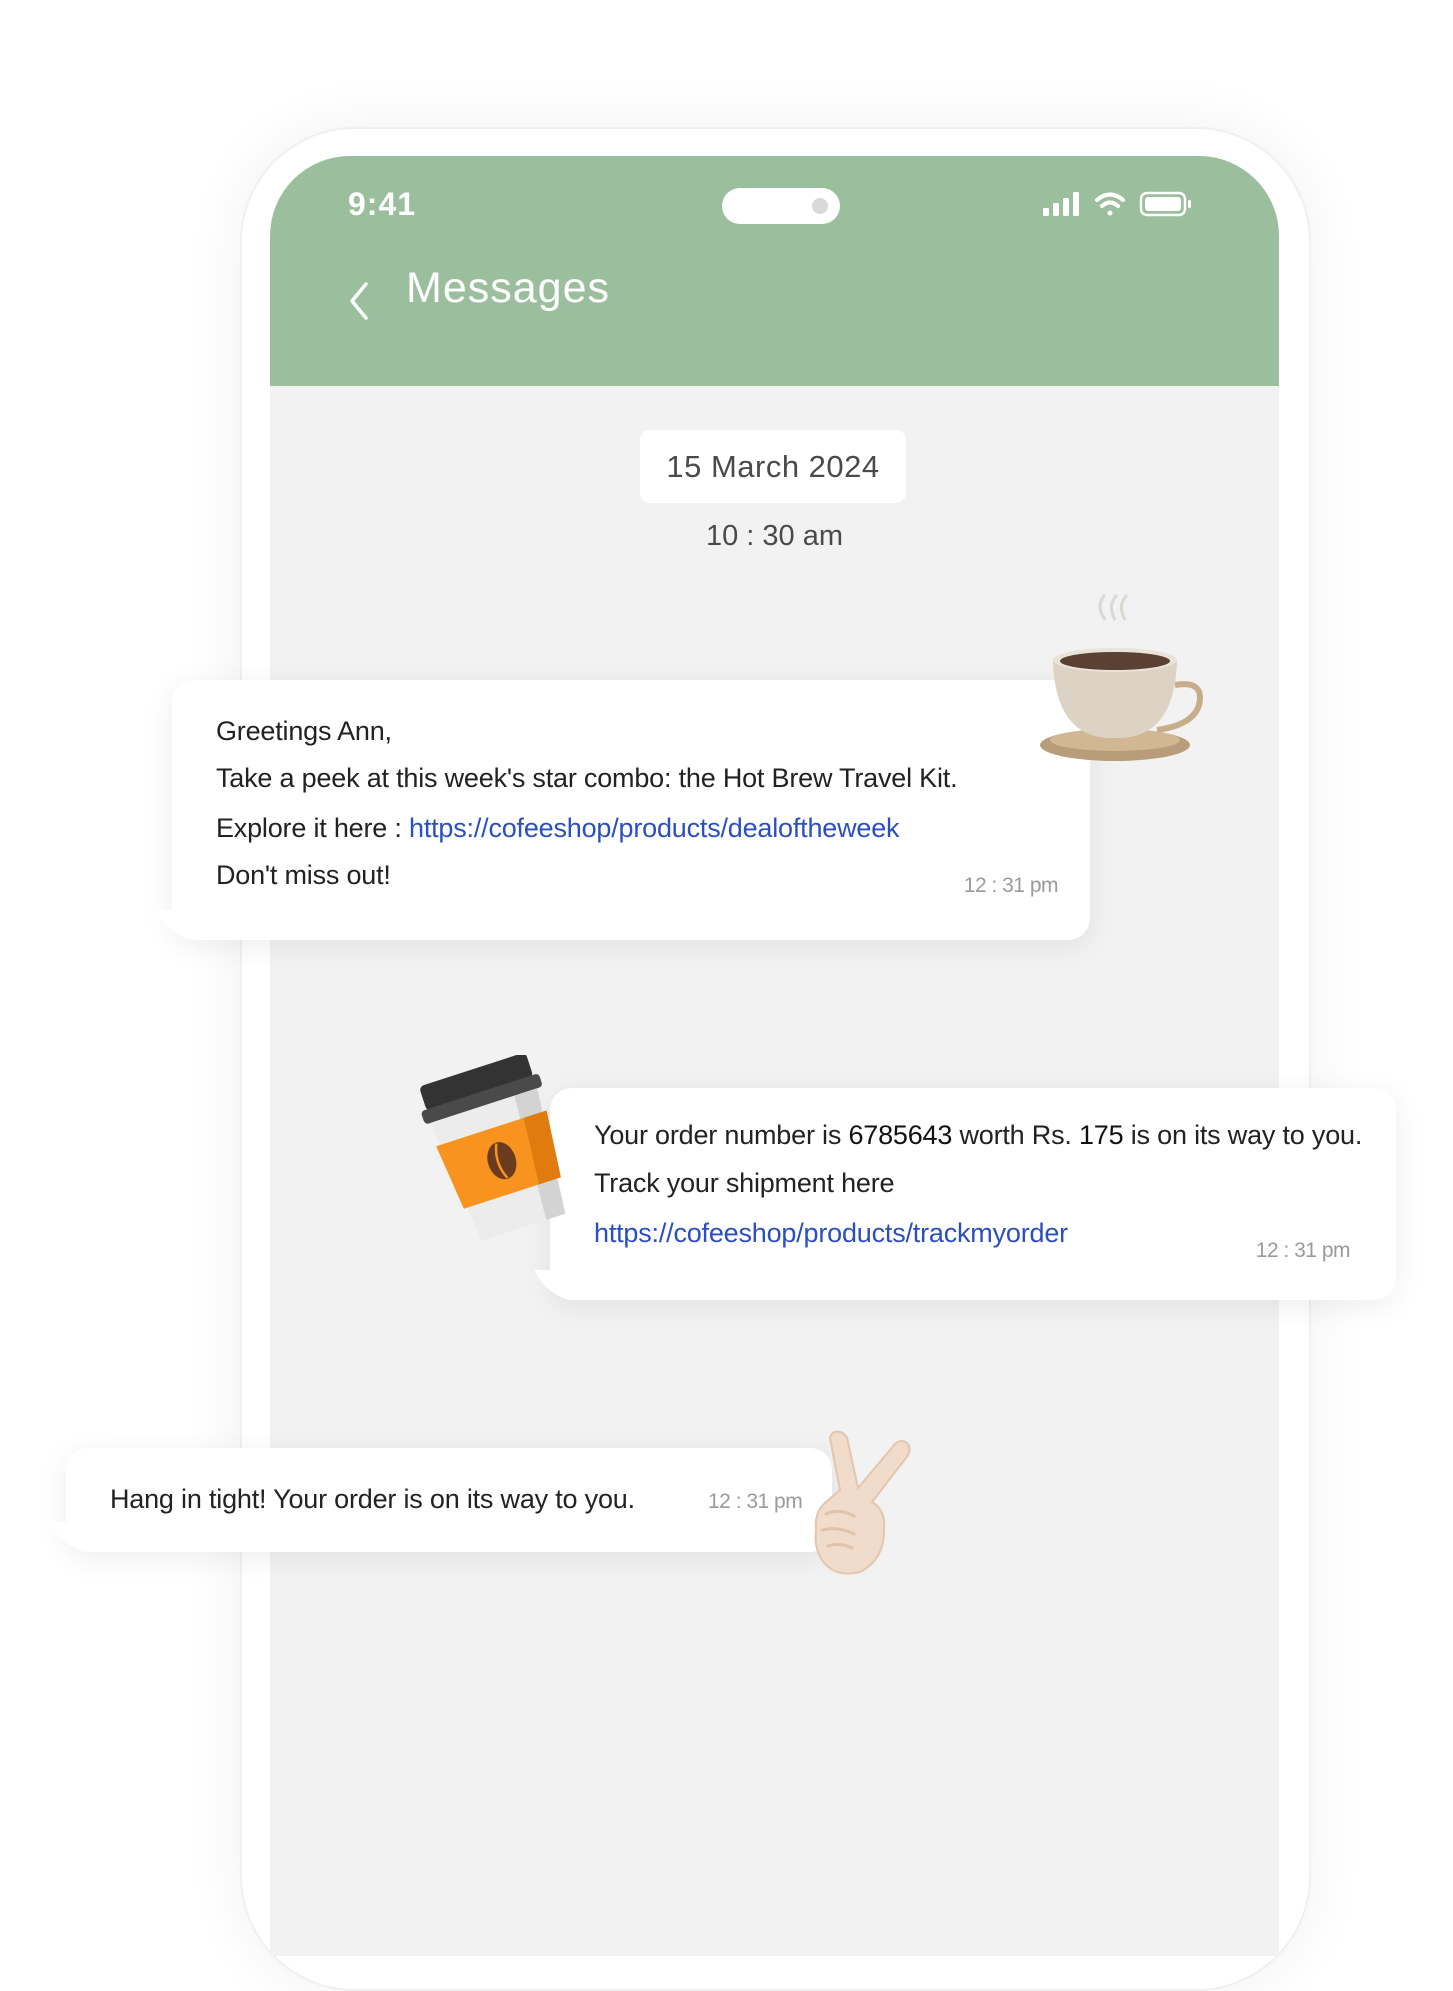 Image resolution: width=1453 pixels, height=1991 pixels. I want to click on page-title: Messages, so click(508, 288).